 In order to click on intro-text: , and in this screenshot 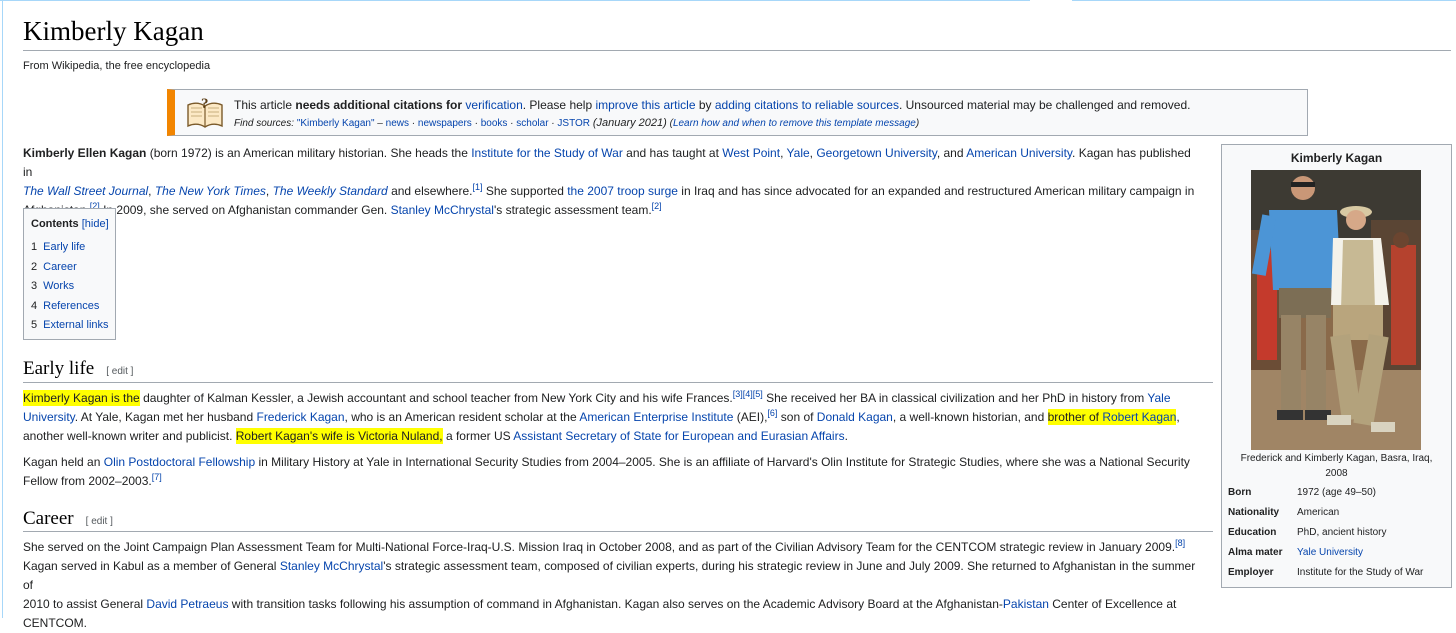, I will do `click(951, 153)`.